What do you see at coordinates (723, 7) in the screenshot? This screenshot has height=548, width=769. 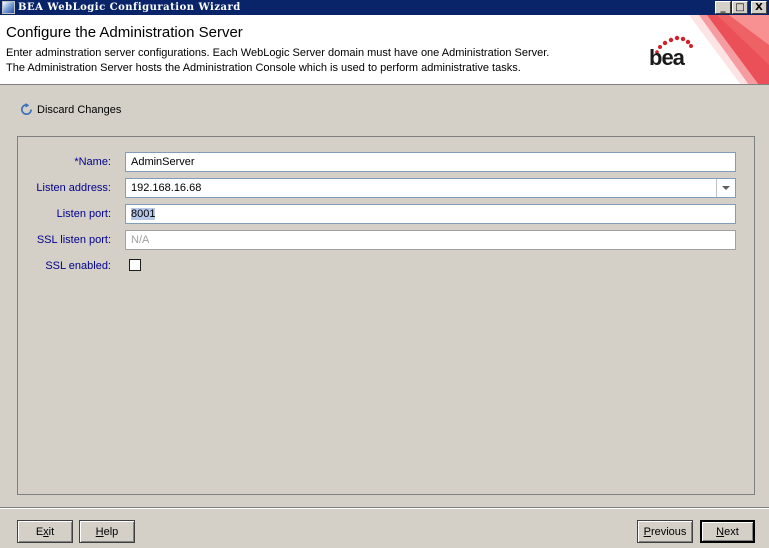 I see `minimize-button: _` at bounding box center [723, 7].